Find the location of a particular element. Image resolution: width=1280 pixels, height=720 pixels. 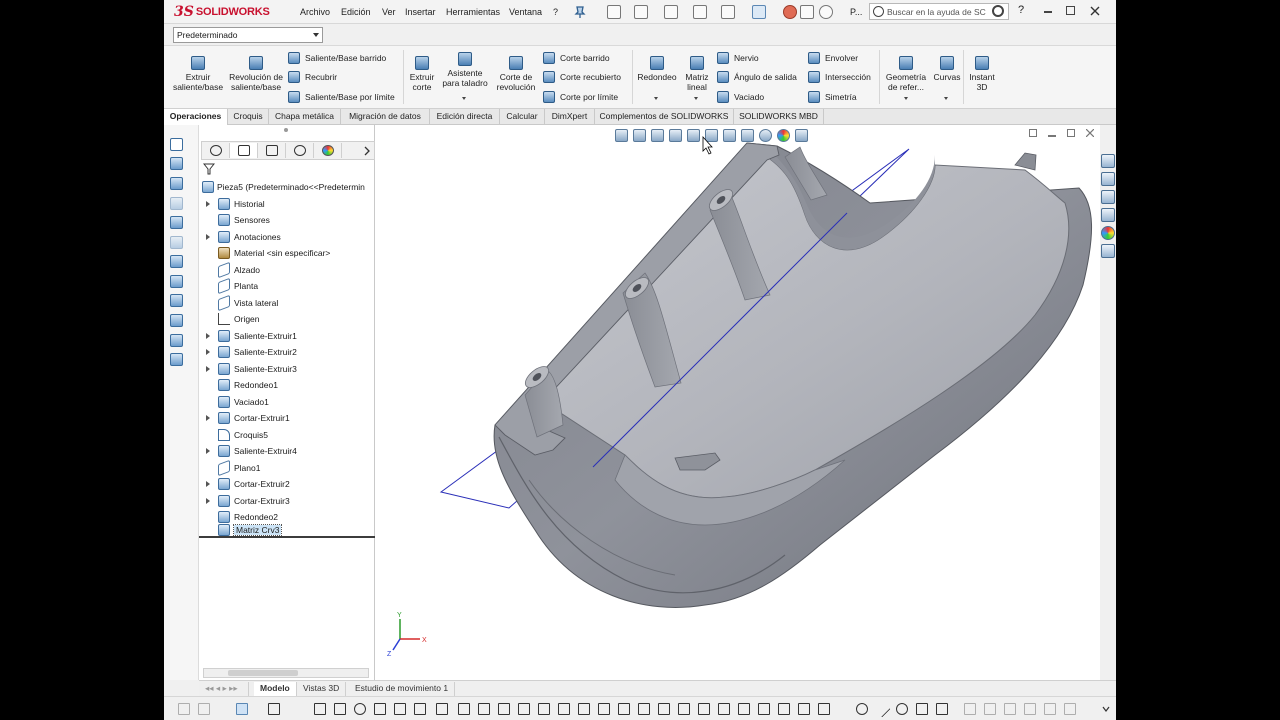

tab-feature-tree is located at coordinates (216, 150).